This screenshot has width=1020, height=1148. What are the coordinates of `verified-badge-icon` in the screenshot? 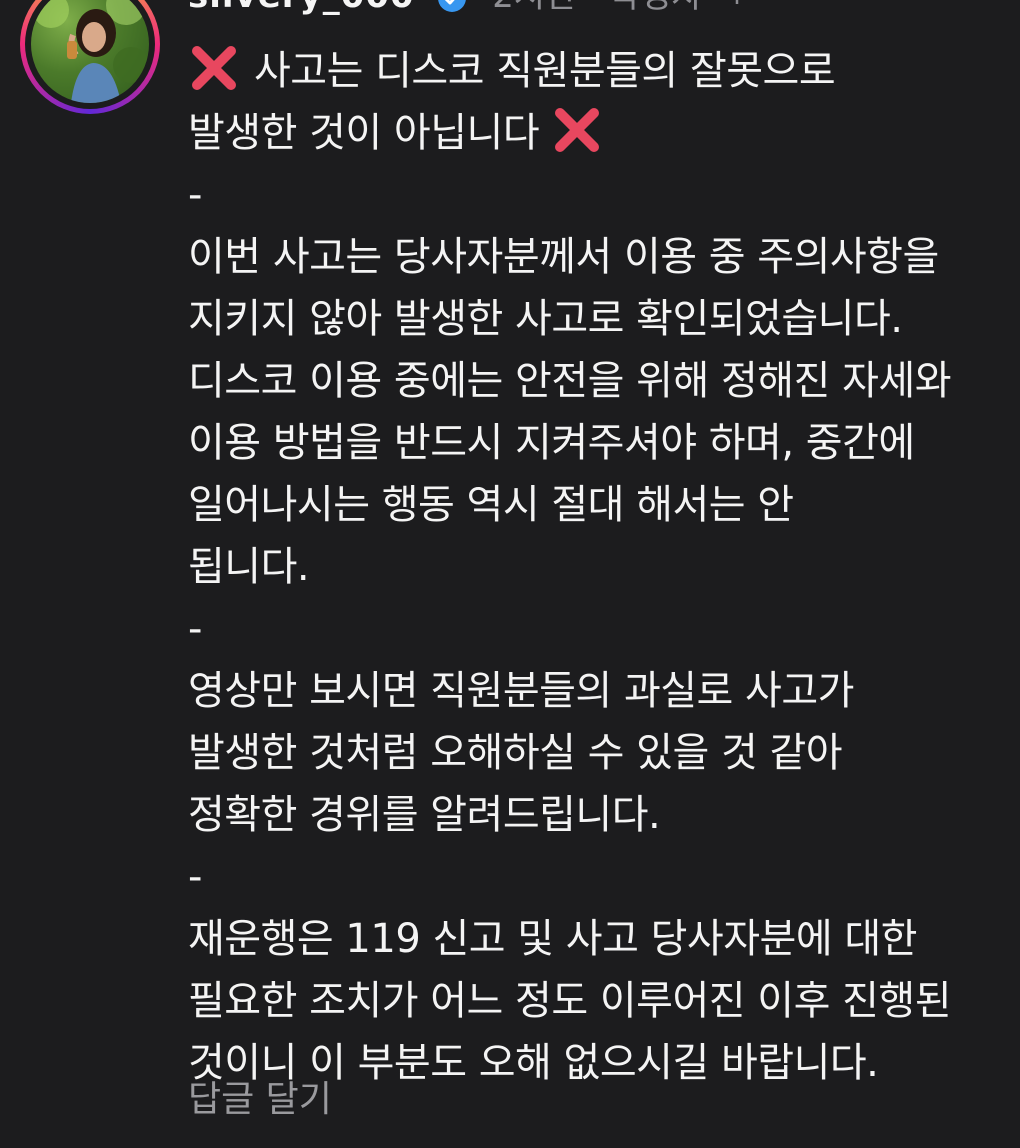 It's located at (452, 6).